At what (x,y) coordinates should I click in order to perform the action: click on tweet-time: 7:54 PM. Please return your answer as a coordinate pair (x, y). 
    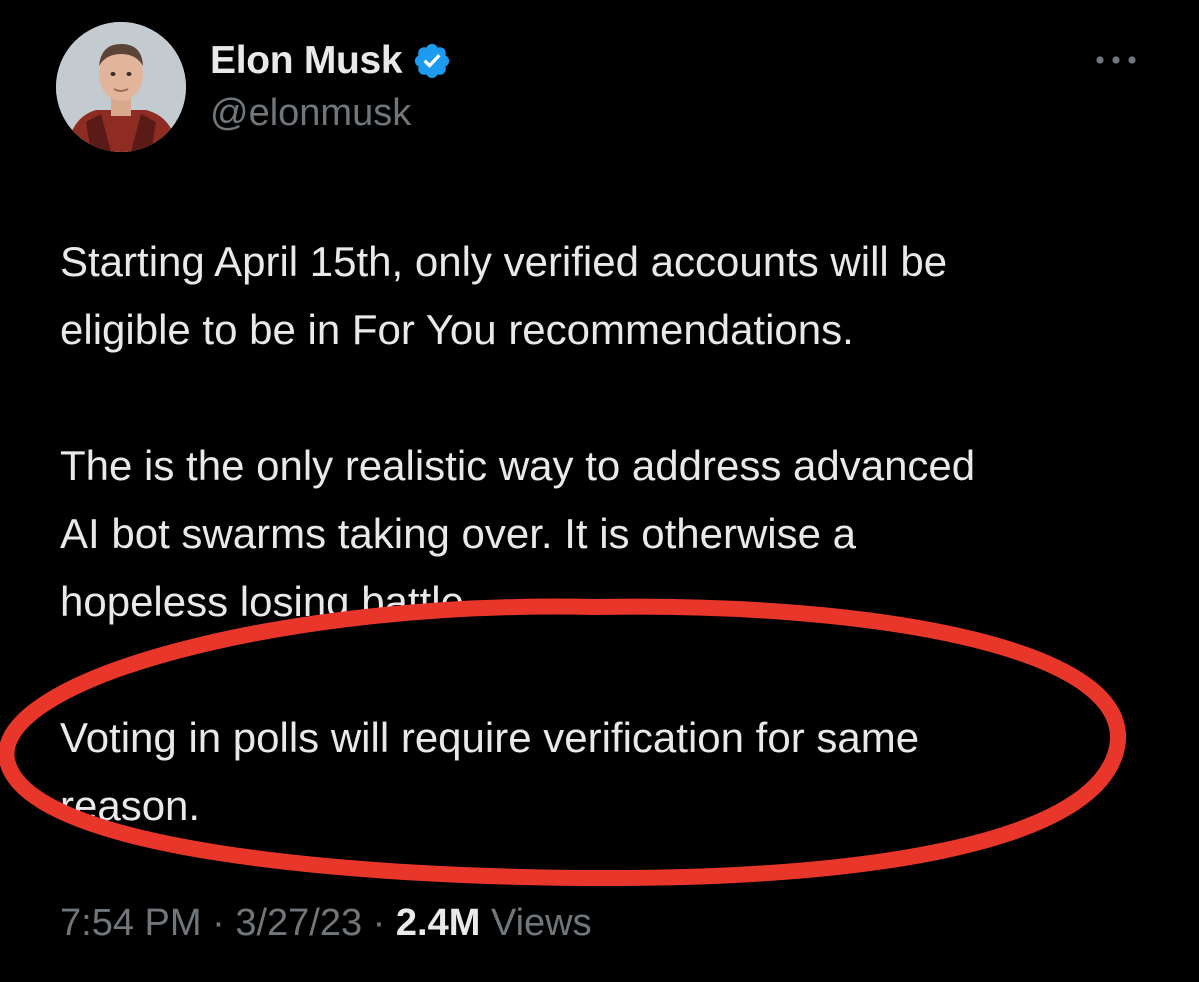
    Looking at the image, I should click on (131, 923).